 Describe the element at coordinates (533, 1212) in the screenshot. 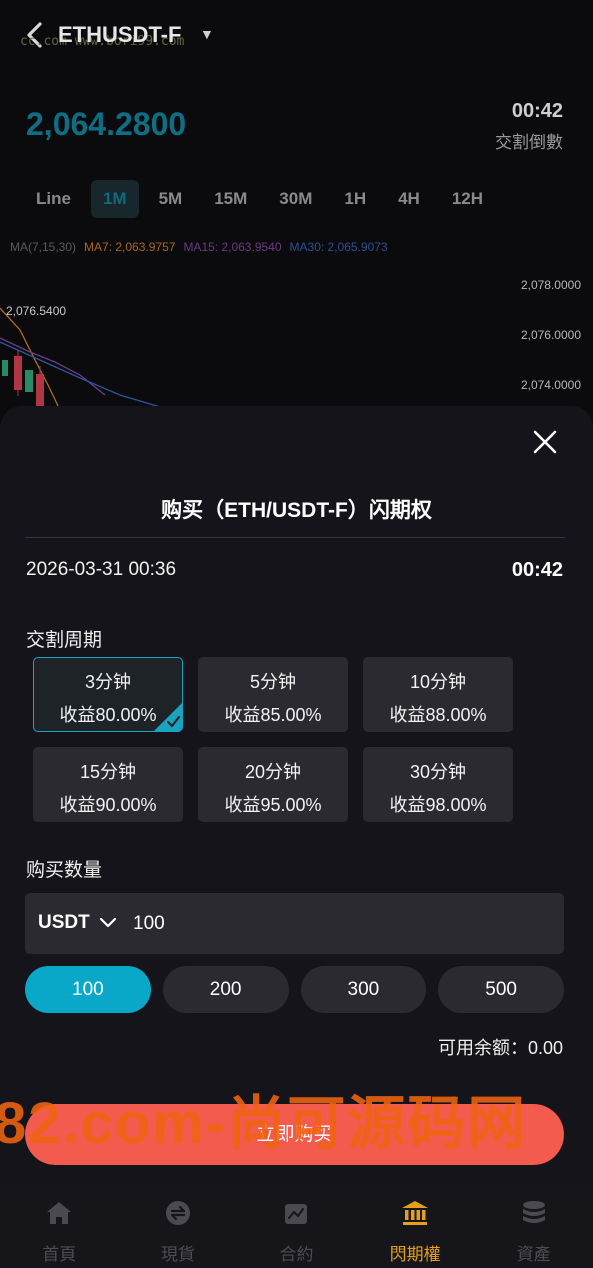

I see `coins-icon` at that location.